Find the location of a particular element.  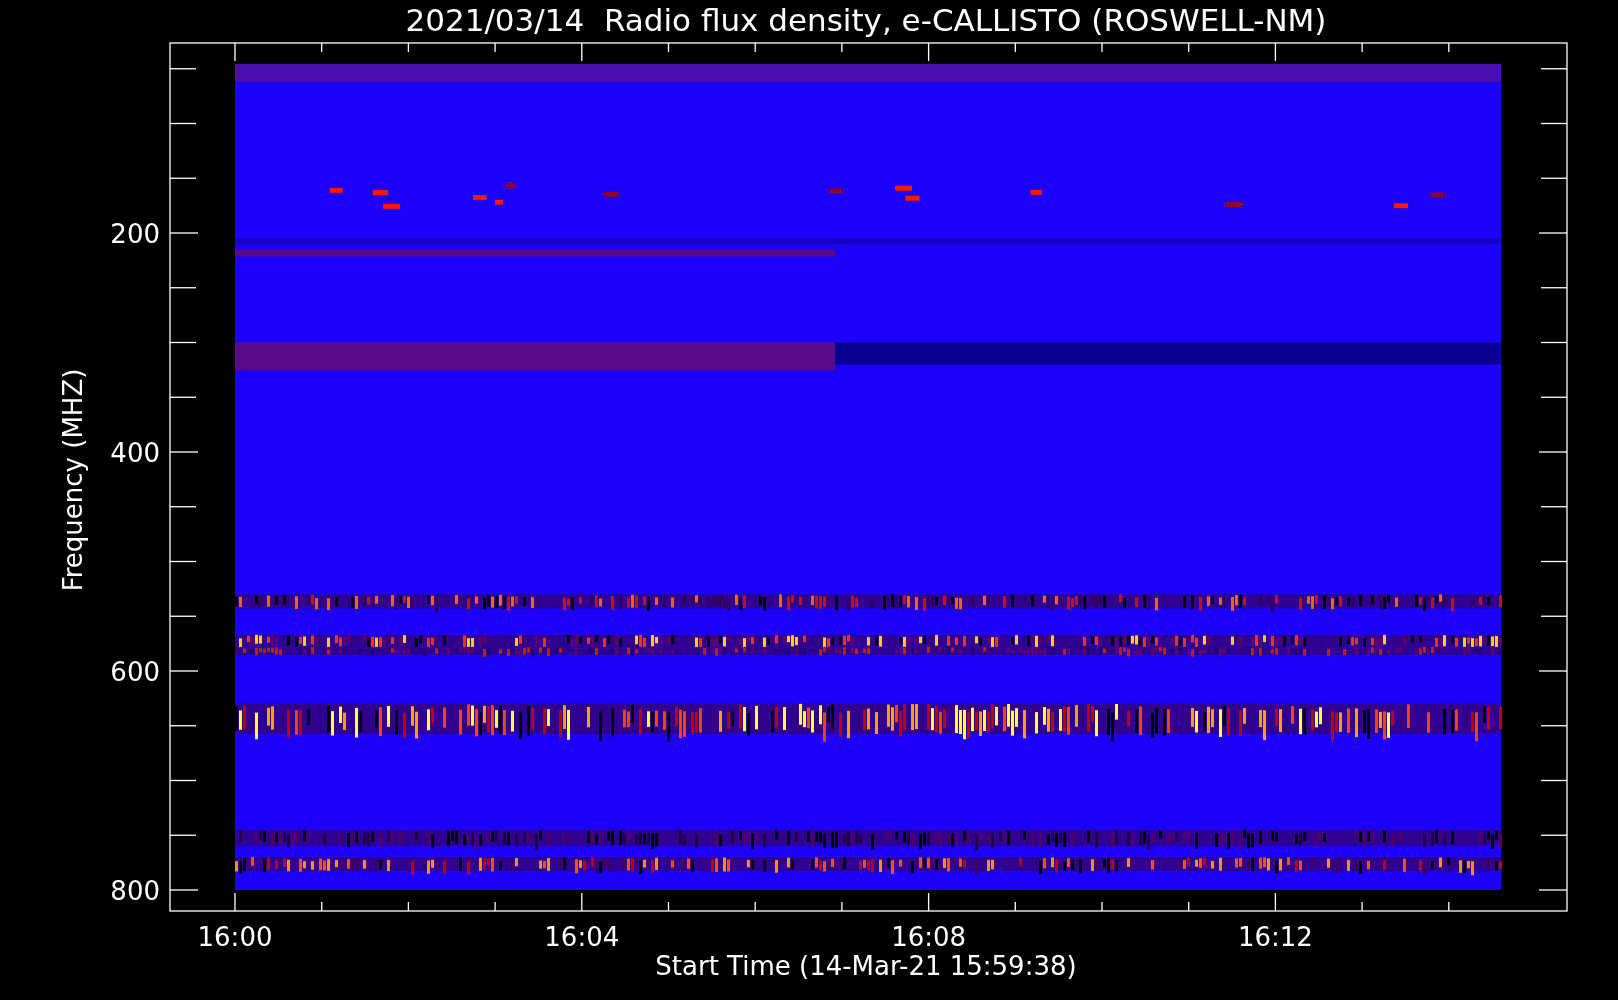

x-axis-title: Start Time (14-Mar-21 15:59:38) is located at coordinates (866, 966).